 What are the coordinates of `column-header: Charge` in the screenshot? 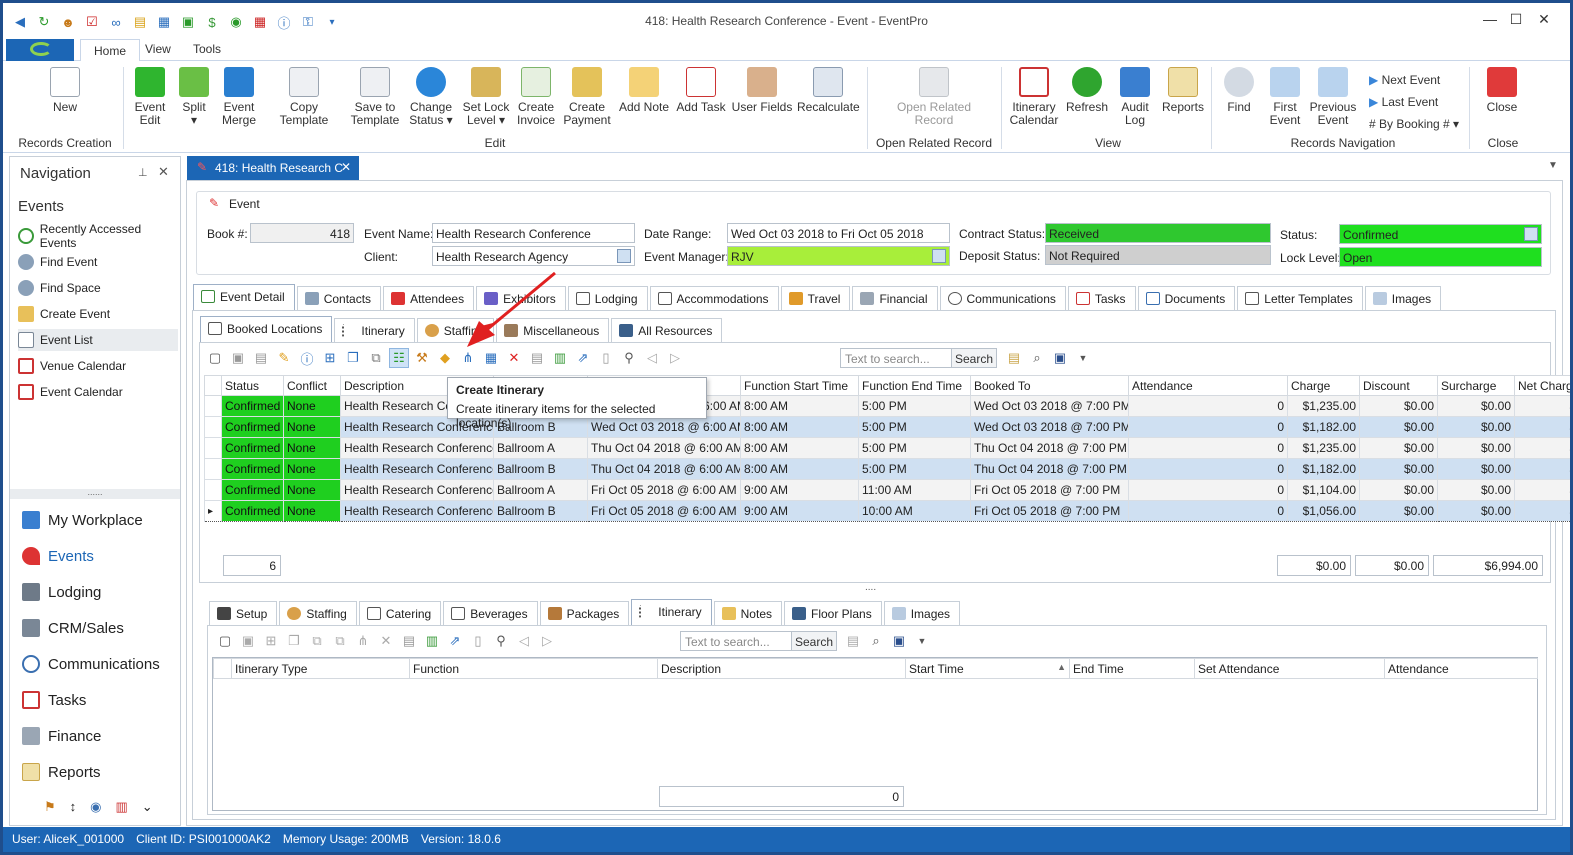 It's located at (1323, 385).